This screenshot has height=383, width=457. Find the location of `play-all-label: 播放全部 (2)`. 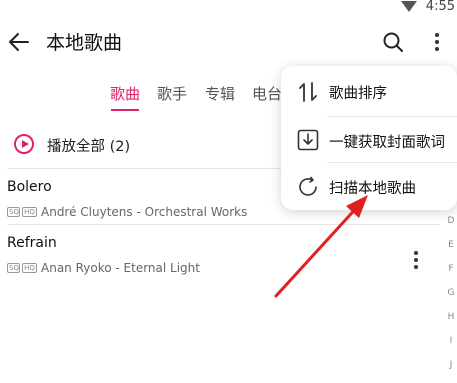

play-all-label: 播放全部 (2) is located at coordinates (89, 147).